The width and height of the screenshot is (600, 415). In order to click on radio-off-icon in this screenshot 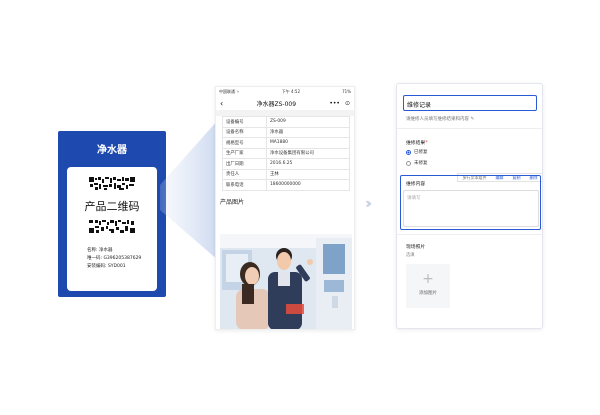, I will do `click(408, 163)`.